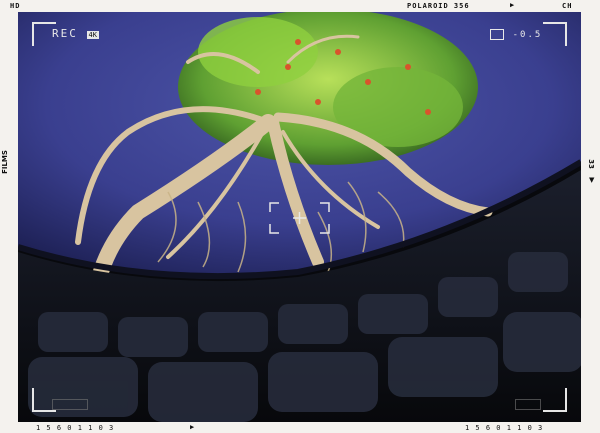 The height and width of the screenshot is (433, 600). I want to click on exposure-indicator: -0.5, so click(516, 33).